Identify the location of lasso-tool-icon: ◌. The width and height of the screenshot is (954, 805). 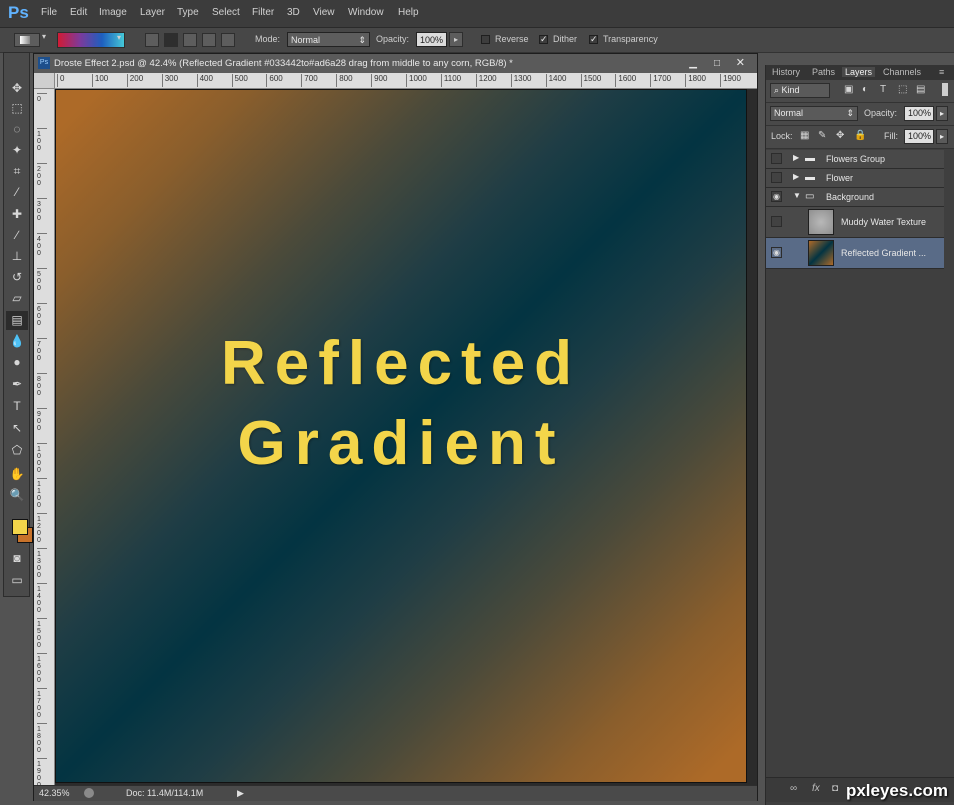
(17, 129).